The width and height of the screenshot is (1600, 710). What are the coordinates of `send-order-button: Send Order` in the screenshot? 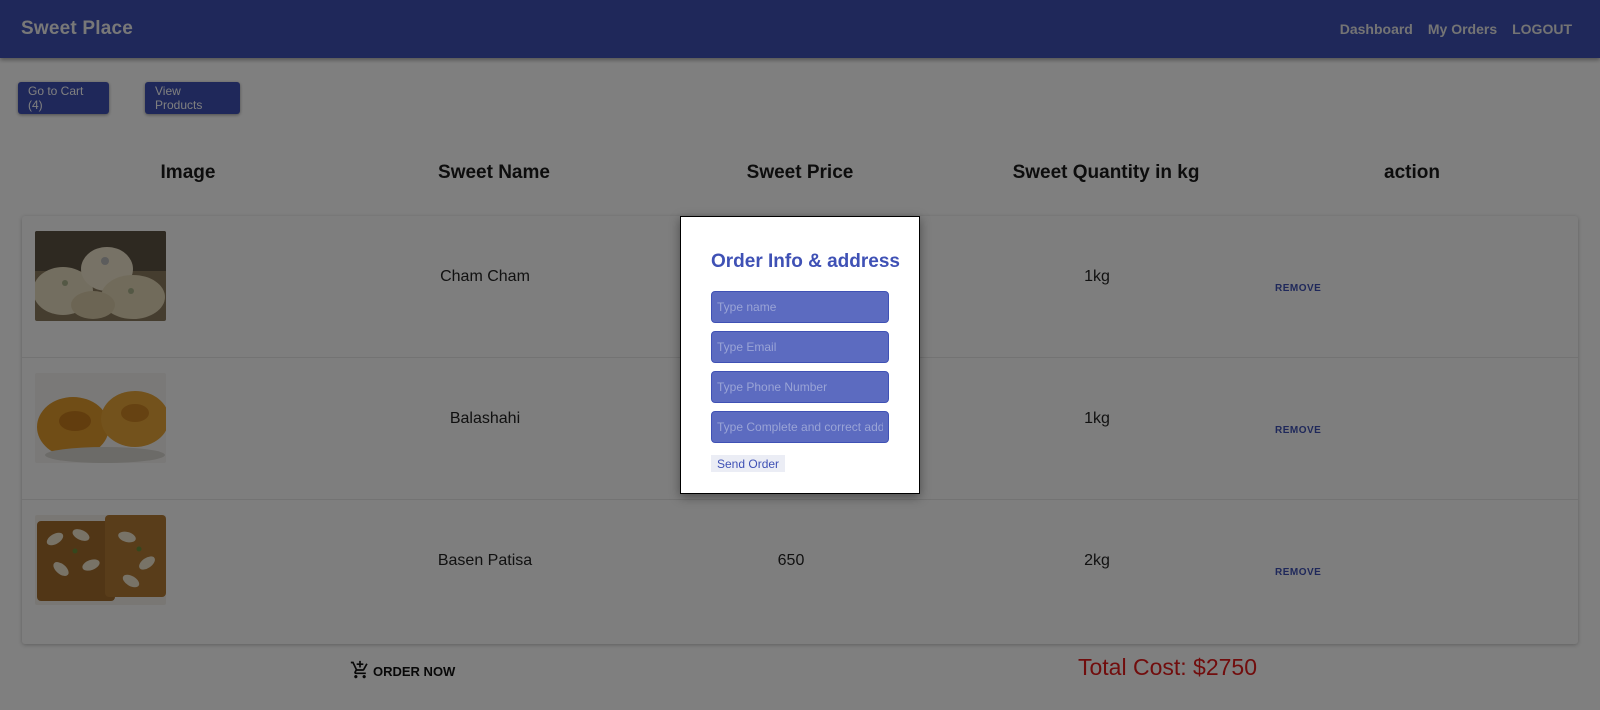 It's located at (748, 463).